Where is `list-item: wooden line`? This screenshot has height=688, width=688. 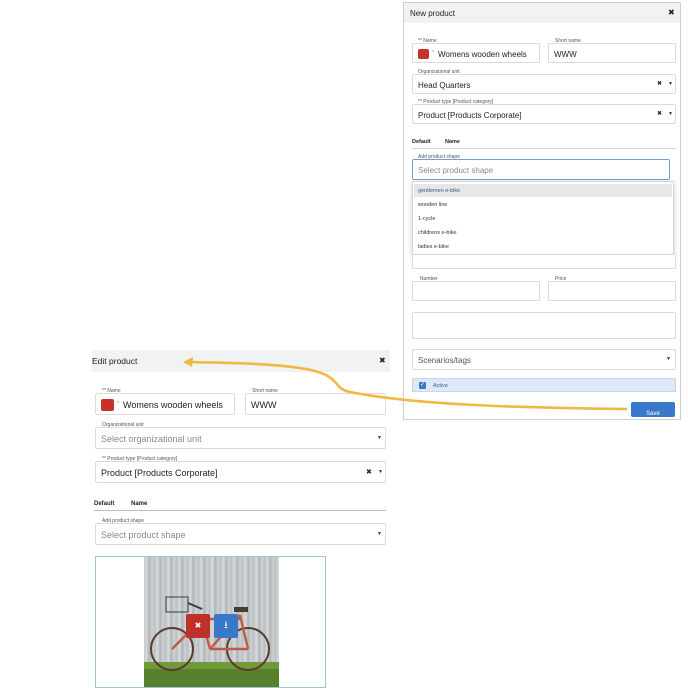
list-item: wooden line is located at coordinates (543, 204).